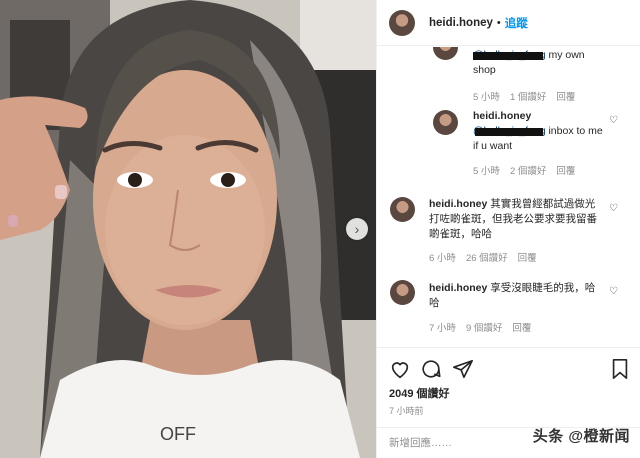  I want to click on follow-button: 追蹤, so click(516, 23).